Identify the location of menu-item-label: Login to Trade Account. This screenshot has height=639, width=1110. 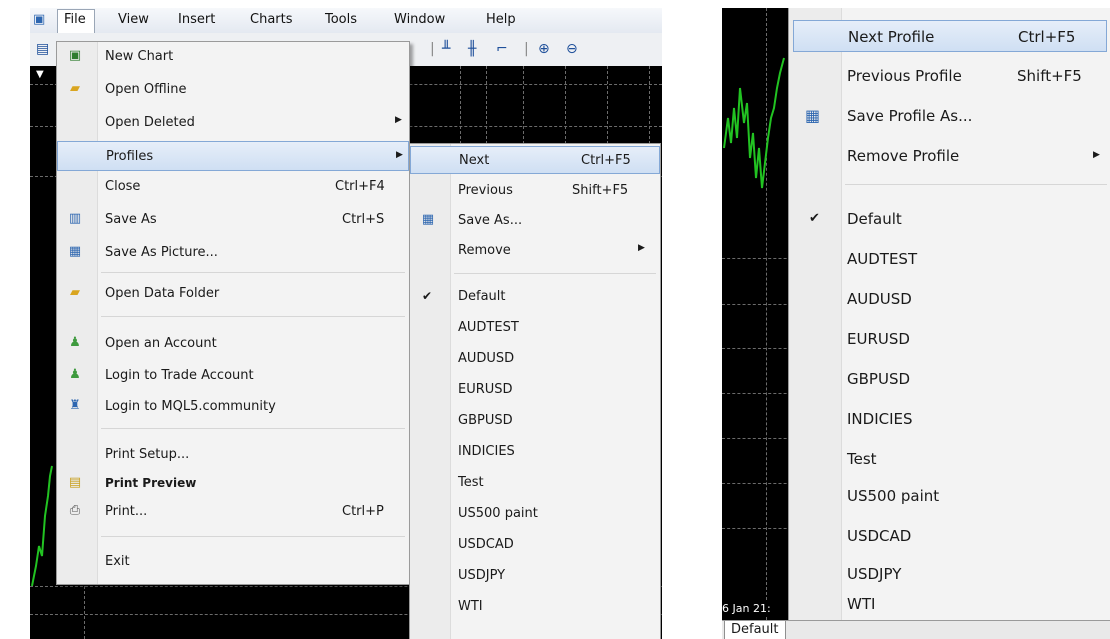
(179, 375).